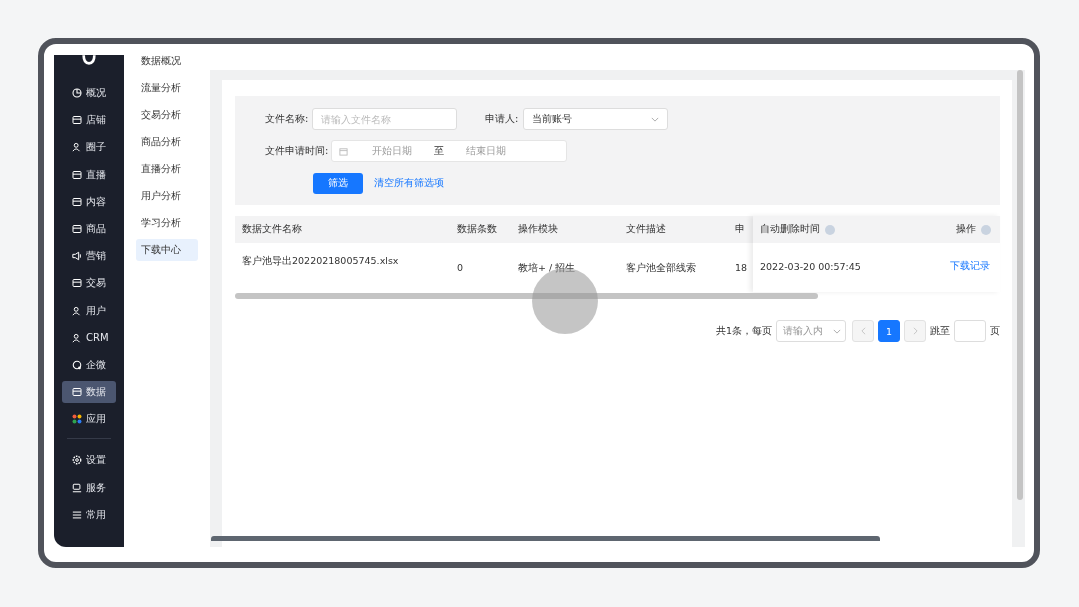 The height and width of the screenshot is (607, 1079). I want to click on filter-button: 筛选, so click(338, 183).